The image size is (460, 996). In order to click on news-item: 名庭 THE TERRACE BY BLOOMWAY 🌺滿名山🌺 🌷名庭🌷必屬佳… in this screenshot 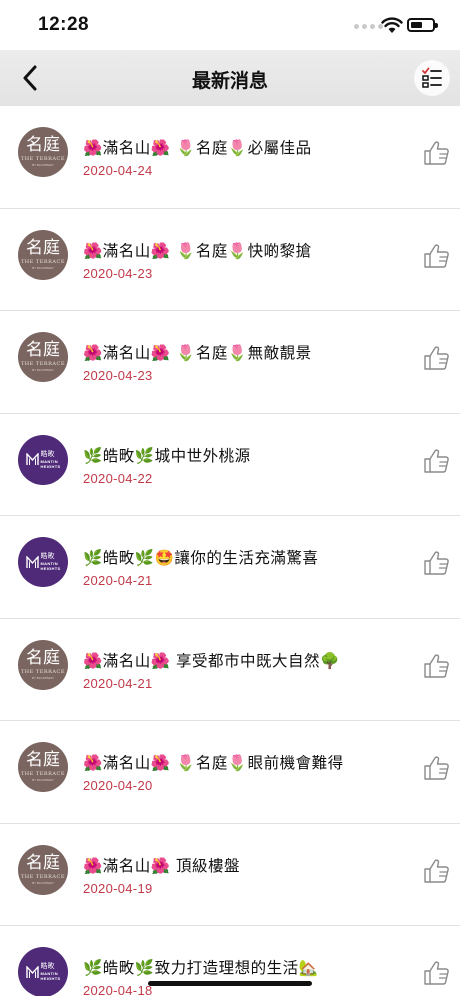, I will do `click(230, 157)`.